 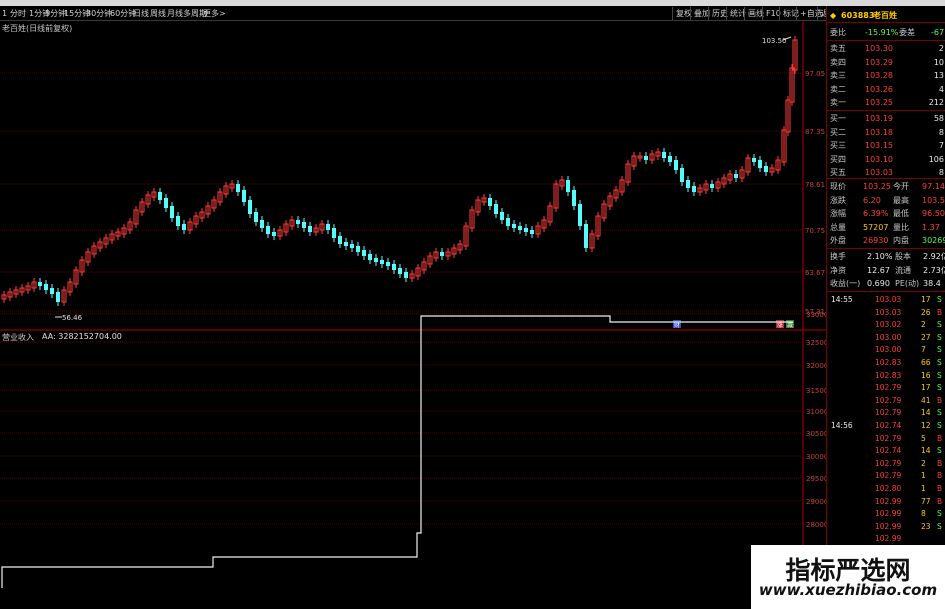 What do you see at coordinates (926, 375) in the screenshot?
I see `tick-volume: 16` at bounding box center [926, 375].